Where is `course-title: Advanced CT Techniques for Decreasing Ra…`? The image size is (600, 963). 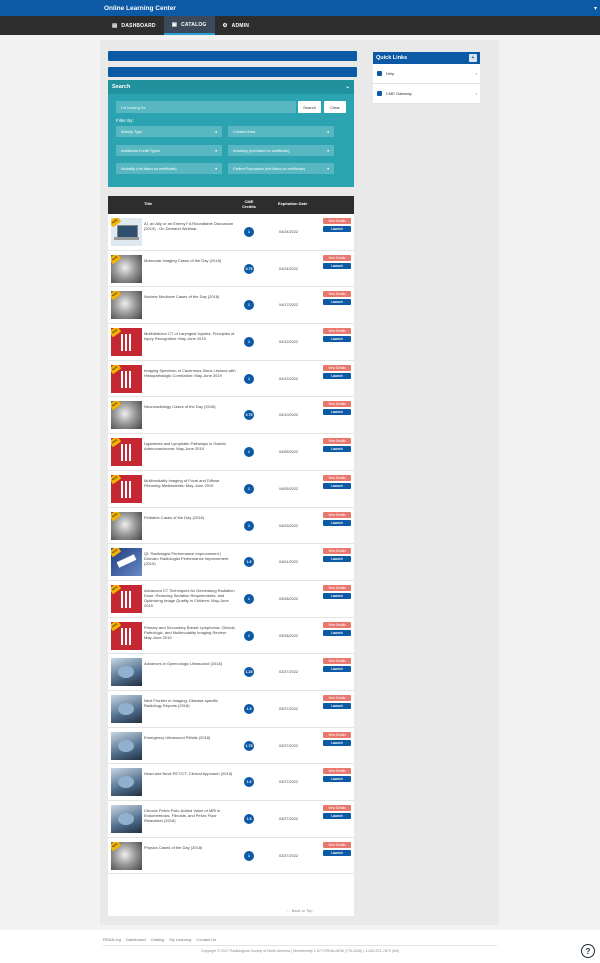
course-title: Advanced CT Techniques for Decreasing Ra… is located at coordinates (190, 598).